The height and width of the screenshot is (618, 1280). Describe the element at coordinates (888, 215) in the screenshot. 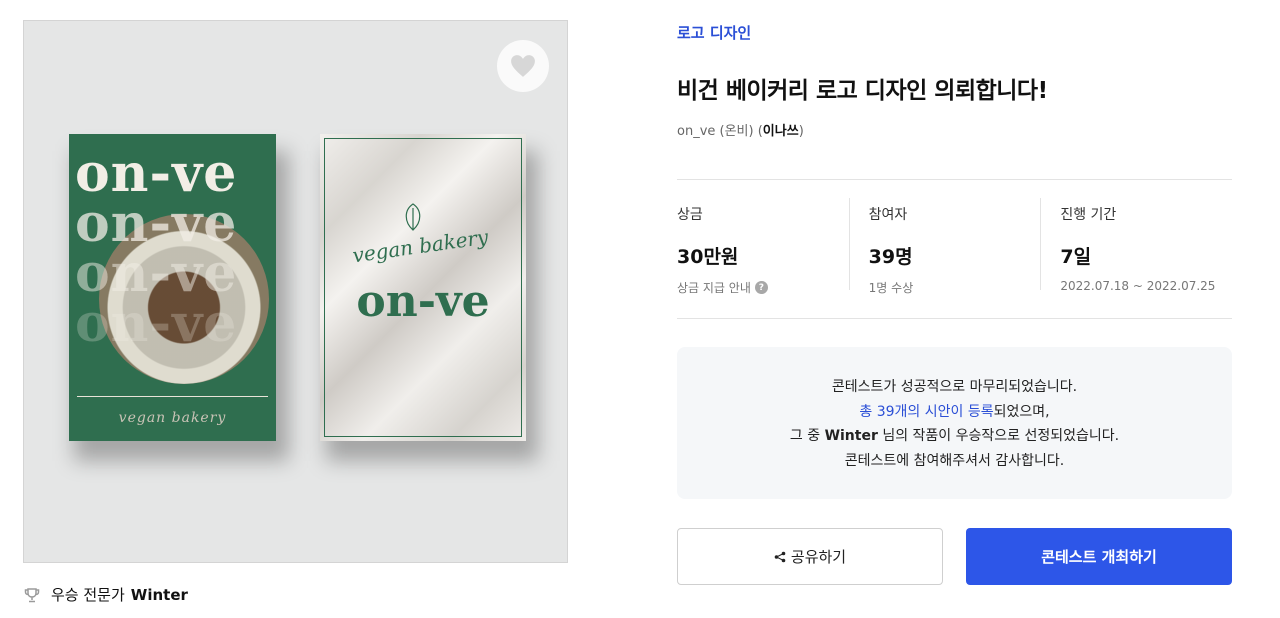

I see `stat-label: 참여자` at that location.